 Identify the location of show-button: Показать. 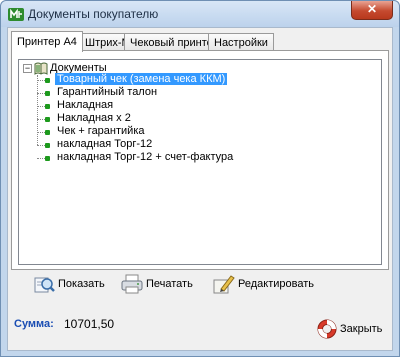
(68, 286).